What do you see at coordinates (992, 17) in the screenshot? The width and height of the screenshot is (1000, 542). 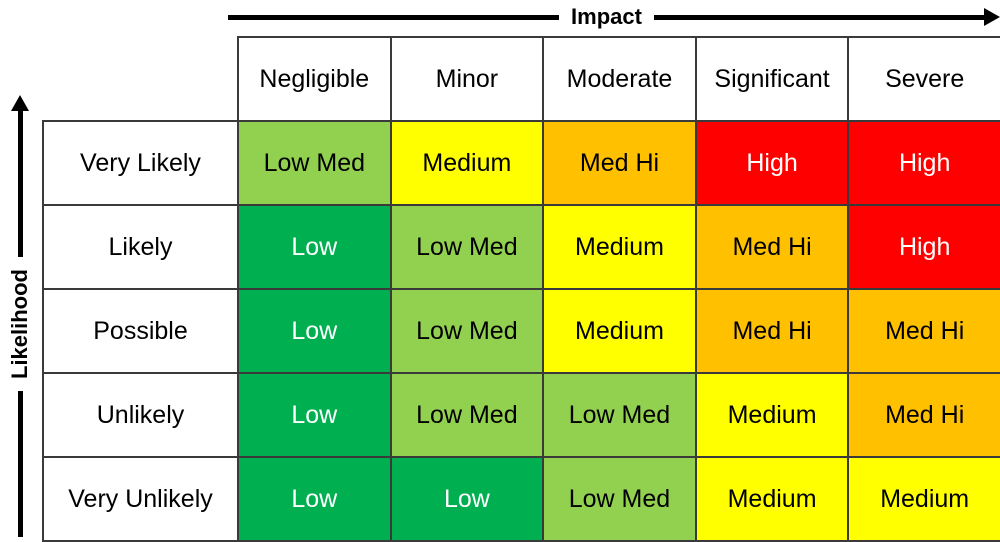 I see `arrow-right-icon` at bounding box center [992, 17].